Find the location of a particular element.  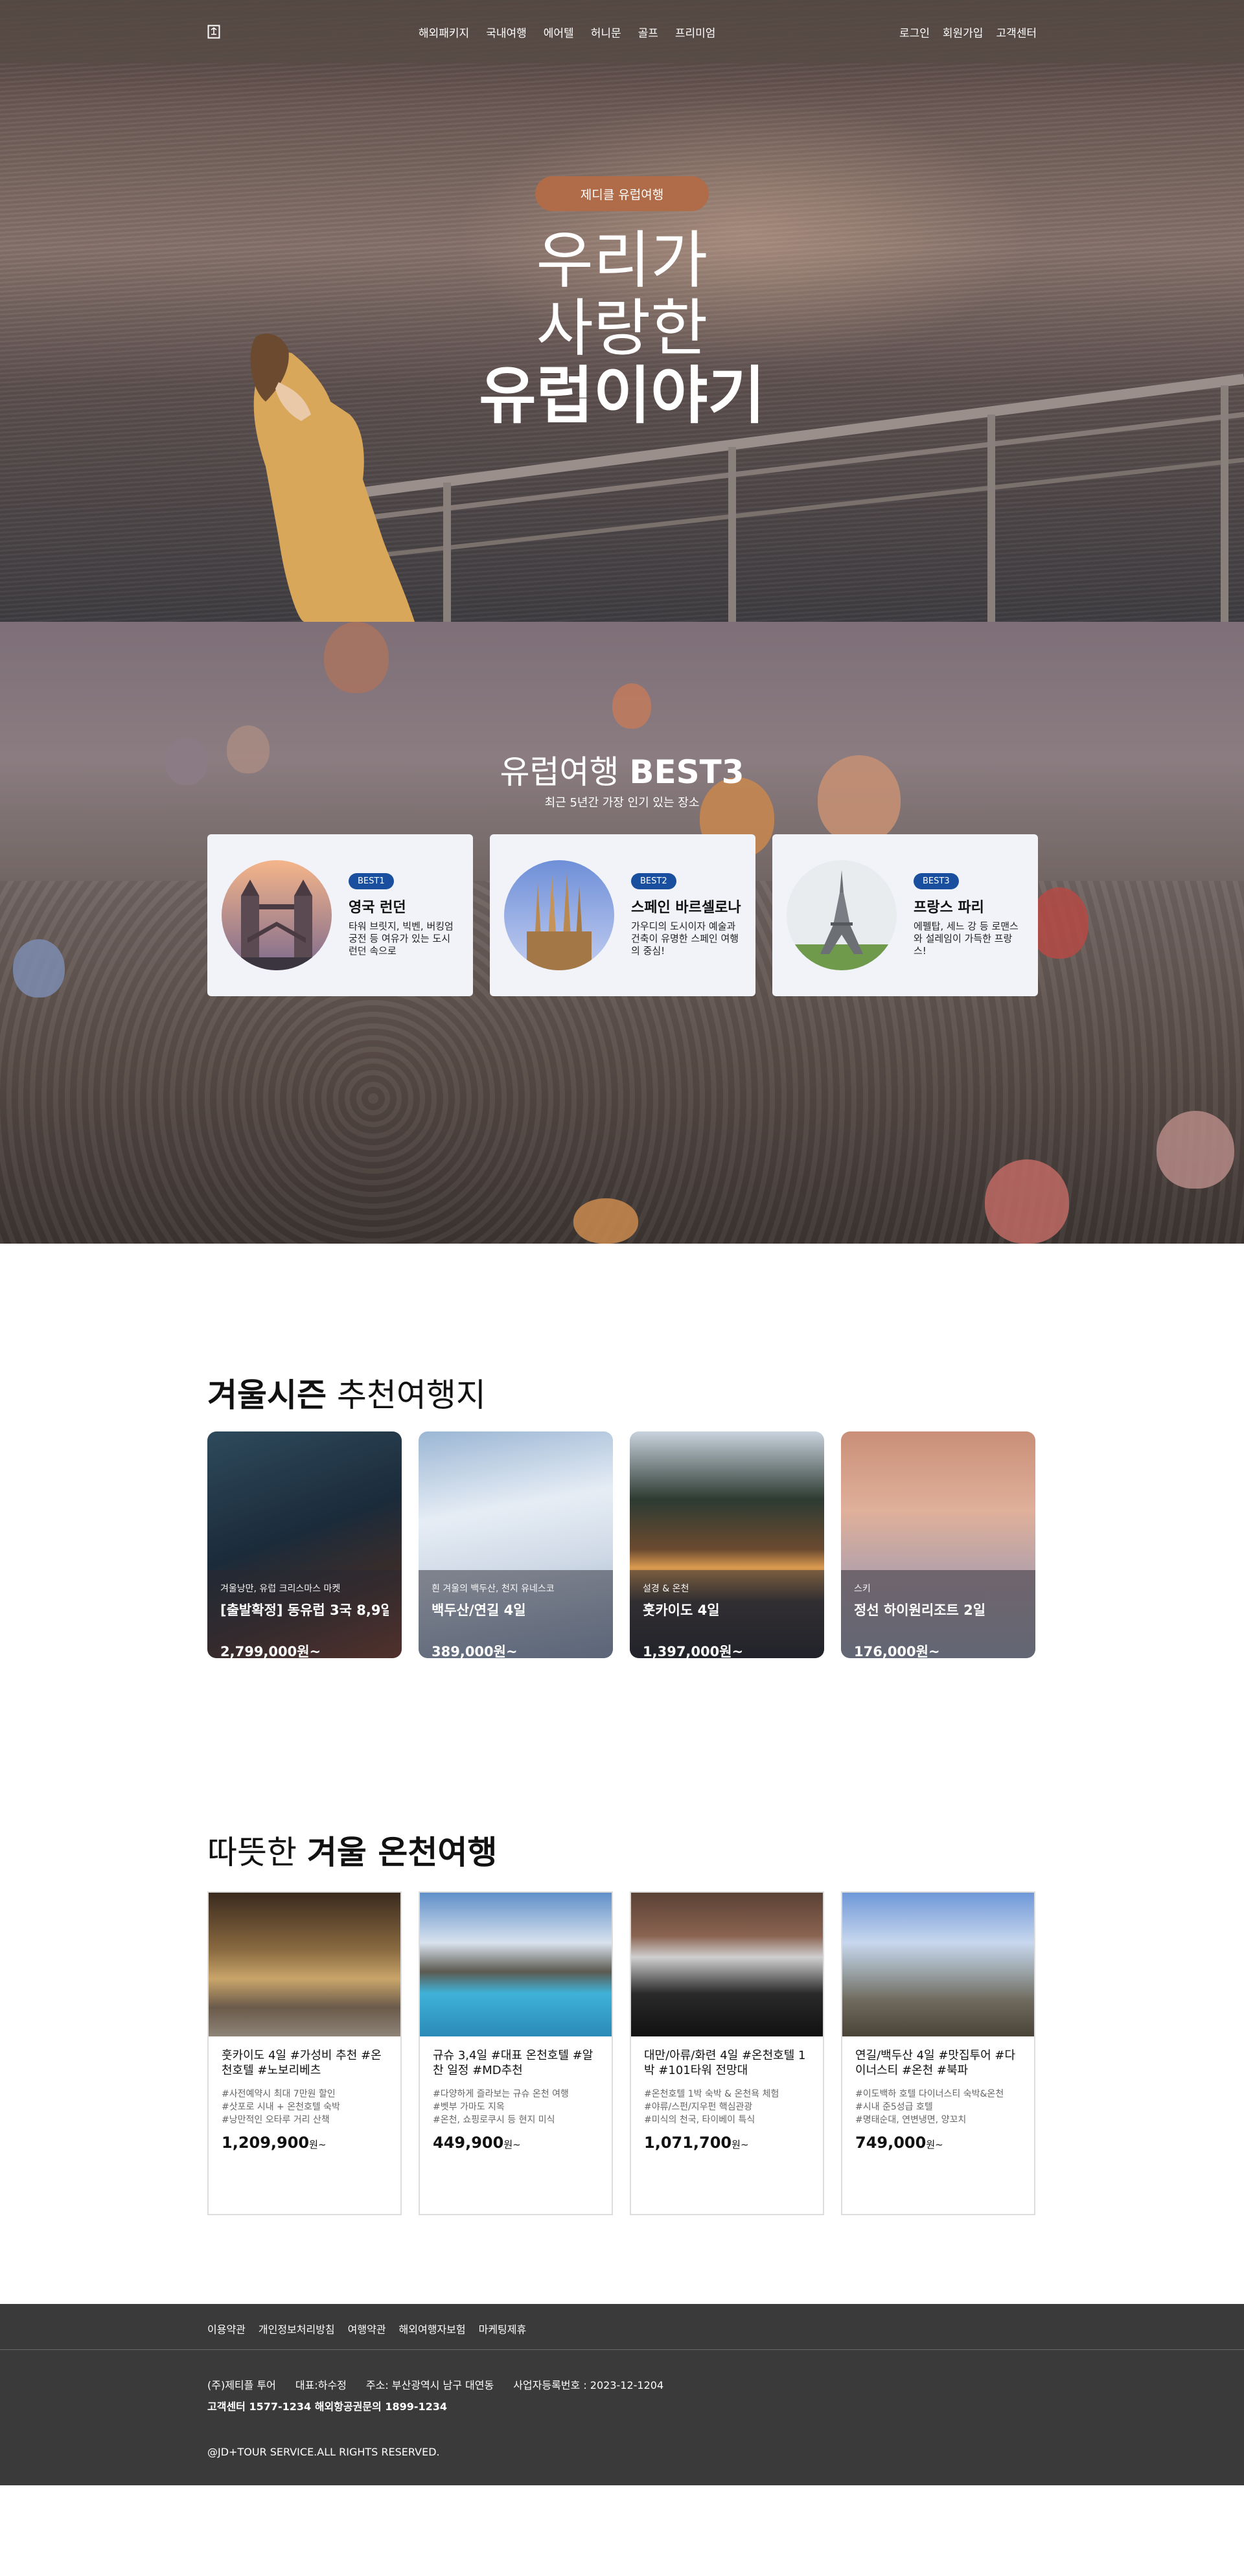

footer-divider is located at coordinates (622, 2349).